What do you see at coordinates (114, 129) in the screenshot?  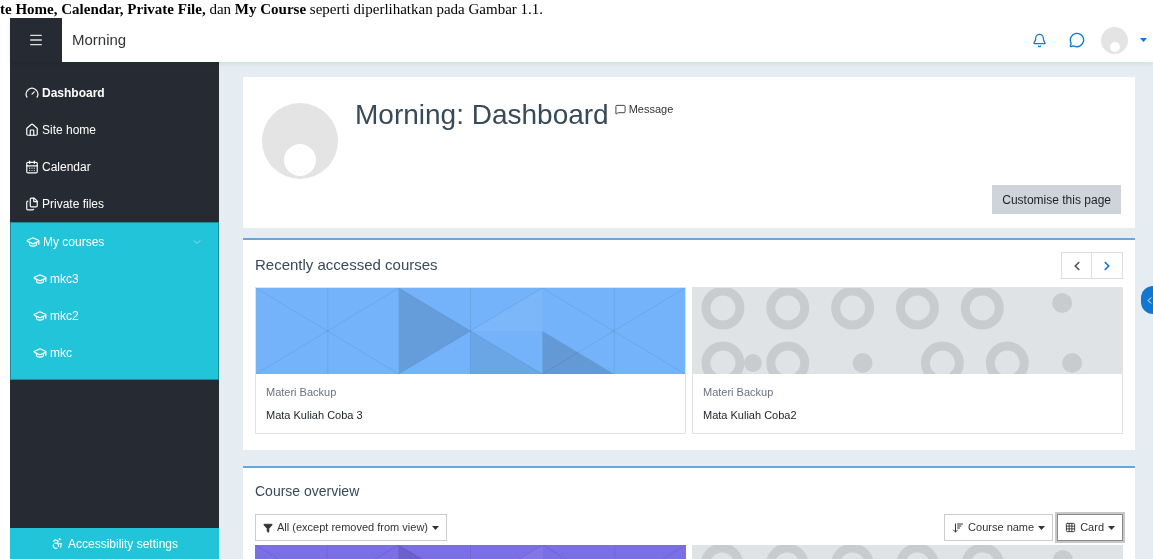 I see `sidebar-item: Site home` at bounding box center [114, 129].